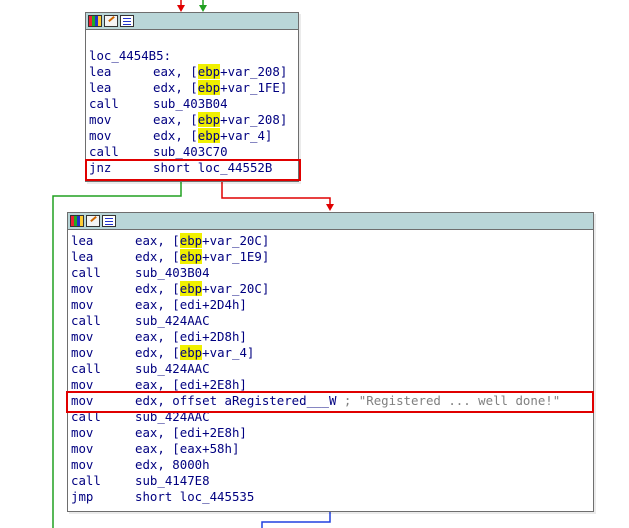 The width and height of the screenshot is (629, 528). Describe the element at coordinates (330, 449) in the screenshot. I see `asm-line: mov eax, [eax+58h]` at that location.